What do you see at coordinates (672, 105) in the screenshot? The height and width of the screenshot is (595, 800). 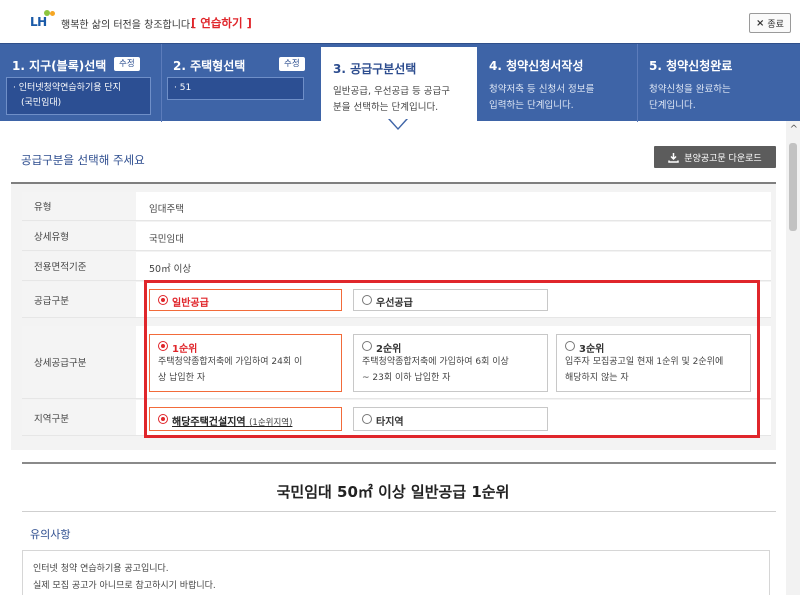 I see `step-5-desc-line-2: 단계입니다.` at bounding box center [672, 105].